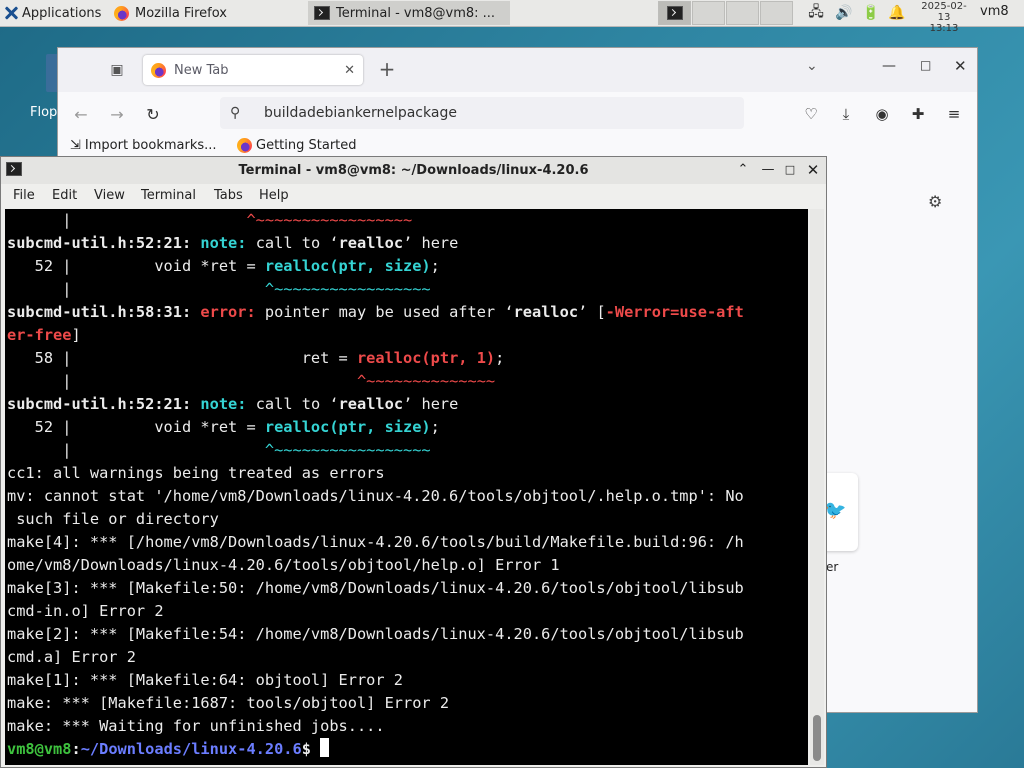 This screenshot has height=768, width=1024. What do you see at coordinates (81, 114) in the screenshot?
I see `back-arrow-icon: ←` at bounding box center [81, 114].